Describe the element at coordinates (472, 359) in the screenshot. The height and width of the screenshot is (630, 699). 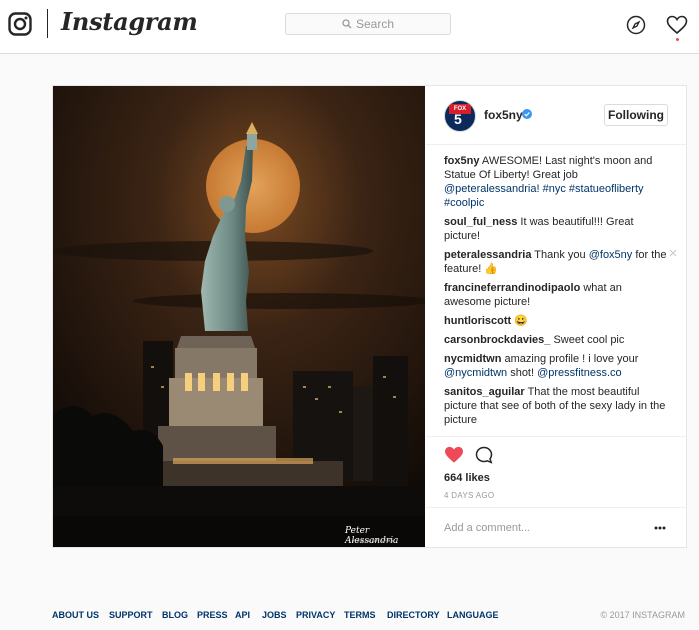
I see `comment-user: nycmidtwn` at that location.